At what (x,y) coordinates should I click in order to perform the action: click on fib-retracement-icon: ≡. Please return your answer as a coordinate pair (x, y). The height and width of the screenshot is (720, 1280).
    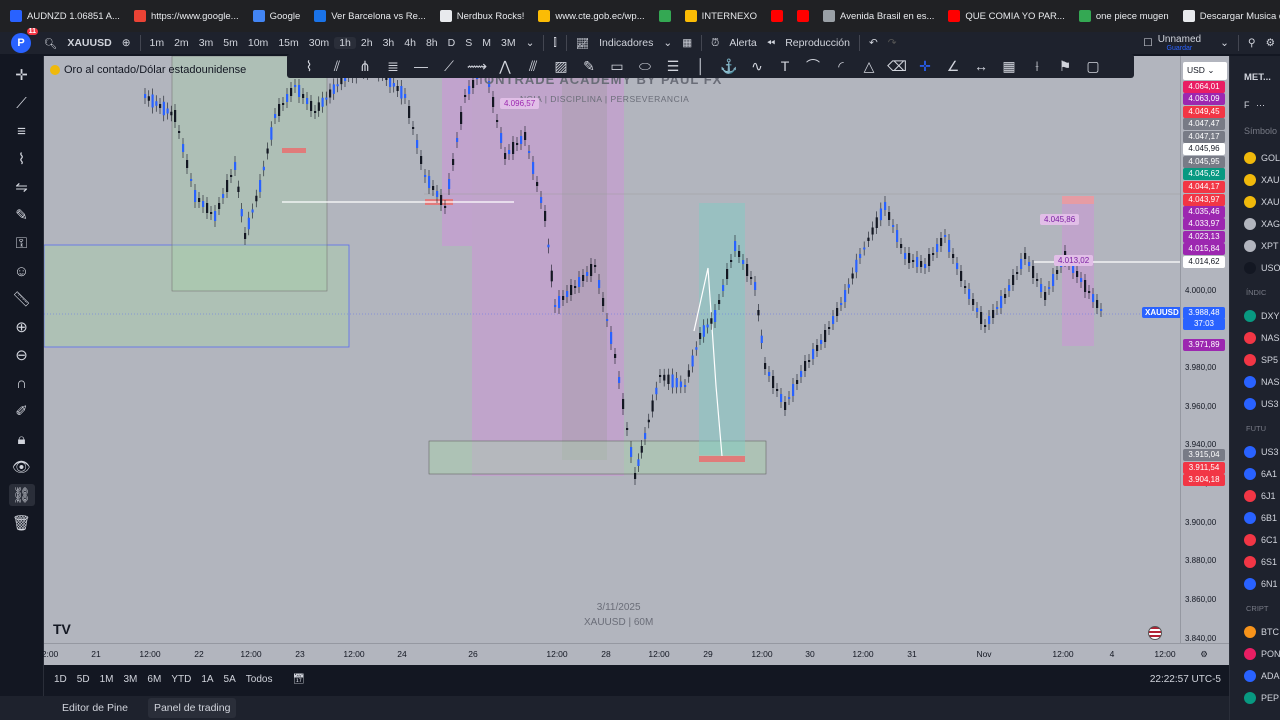
    Looking at the image, I should click on (22, 131).